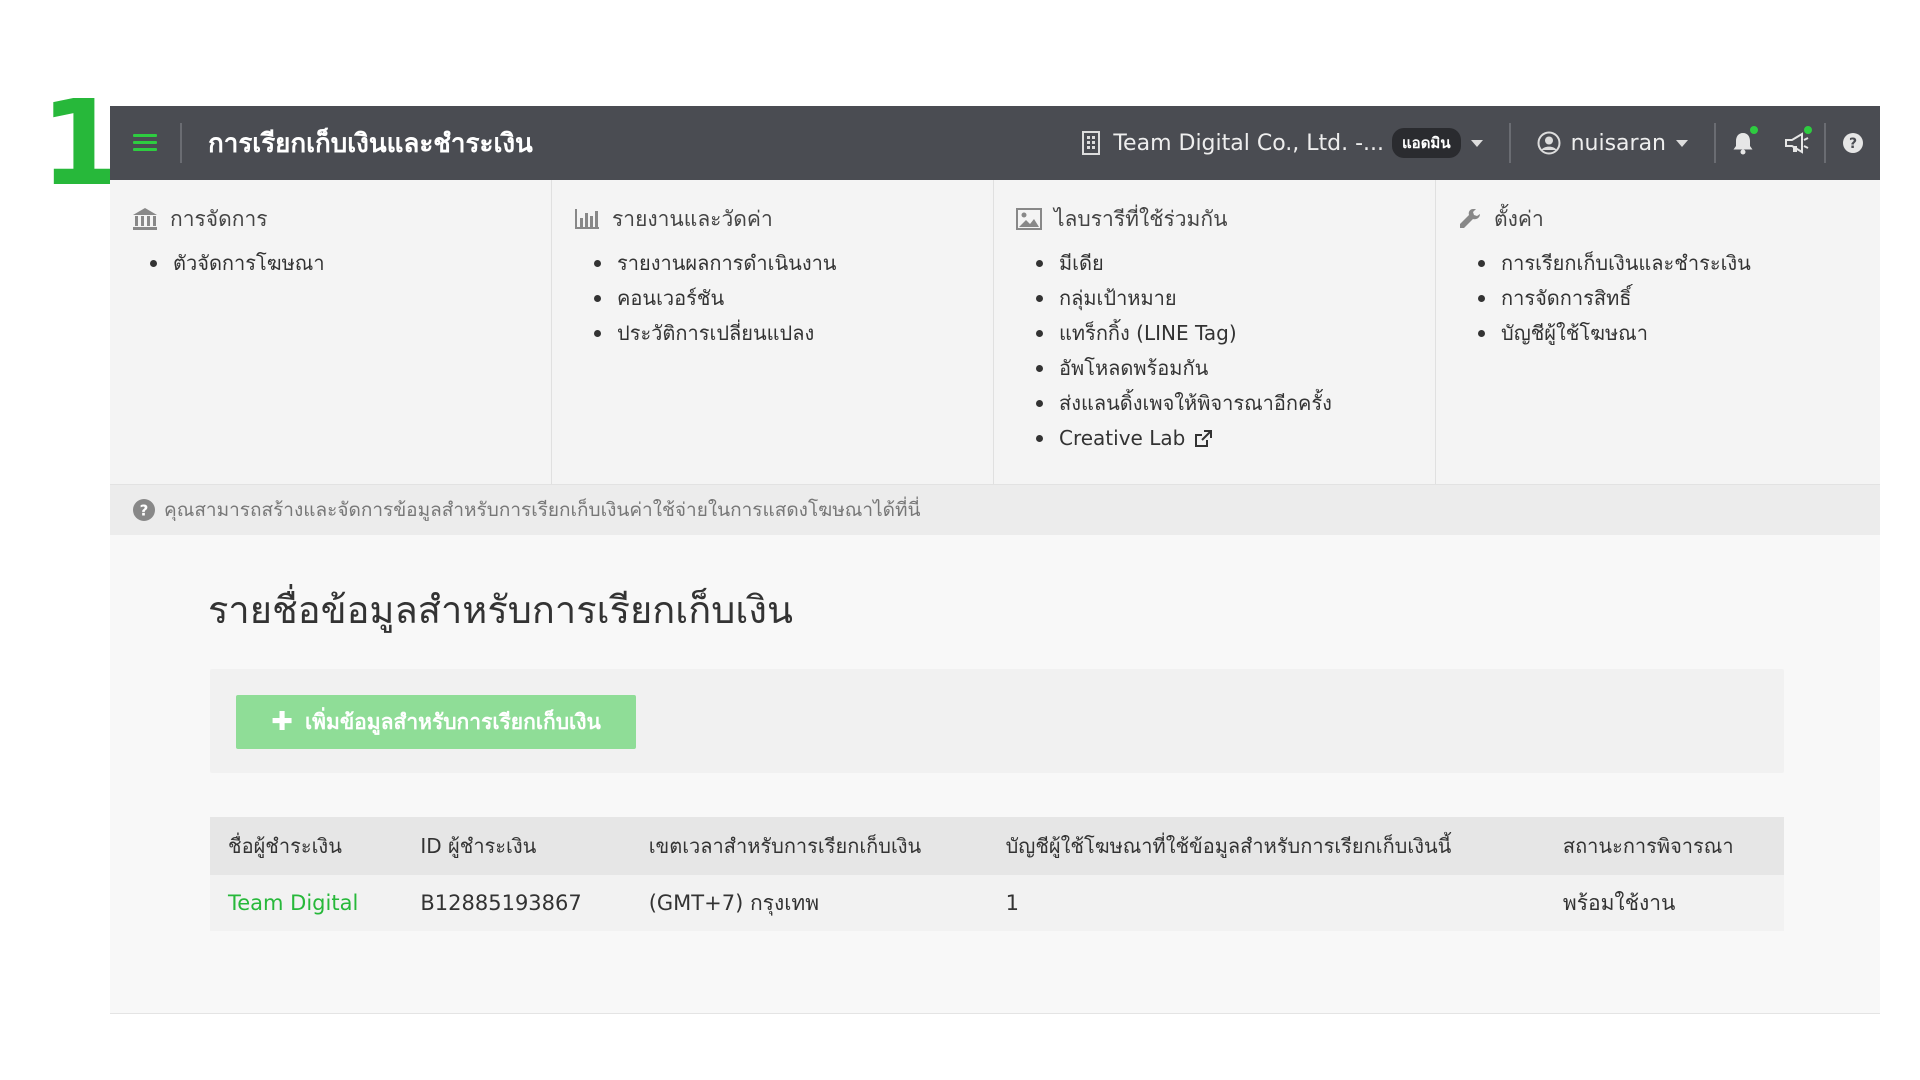  What do you see at coordinates (692, 218) in the screenshot?
I see `menu-heading-label: รายงานและวัดค่า` at bounding box center [692, 218].